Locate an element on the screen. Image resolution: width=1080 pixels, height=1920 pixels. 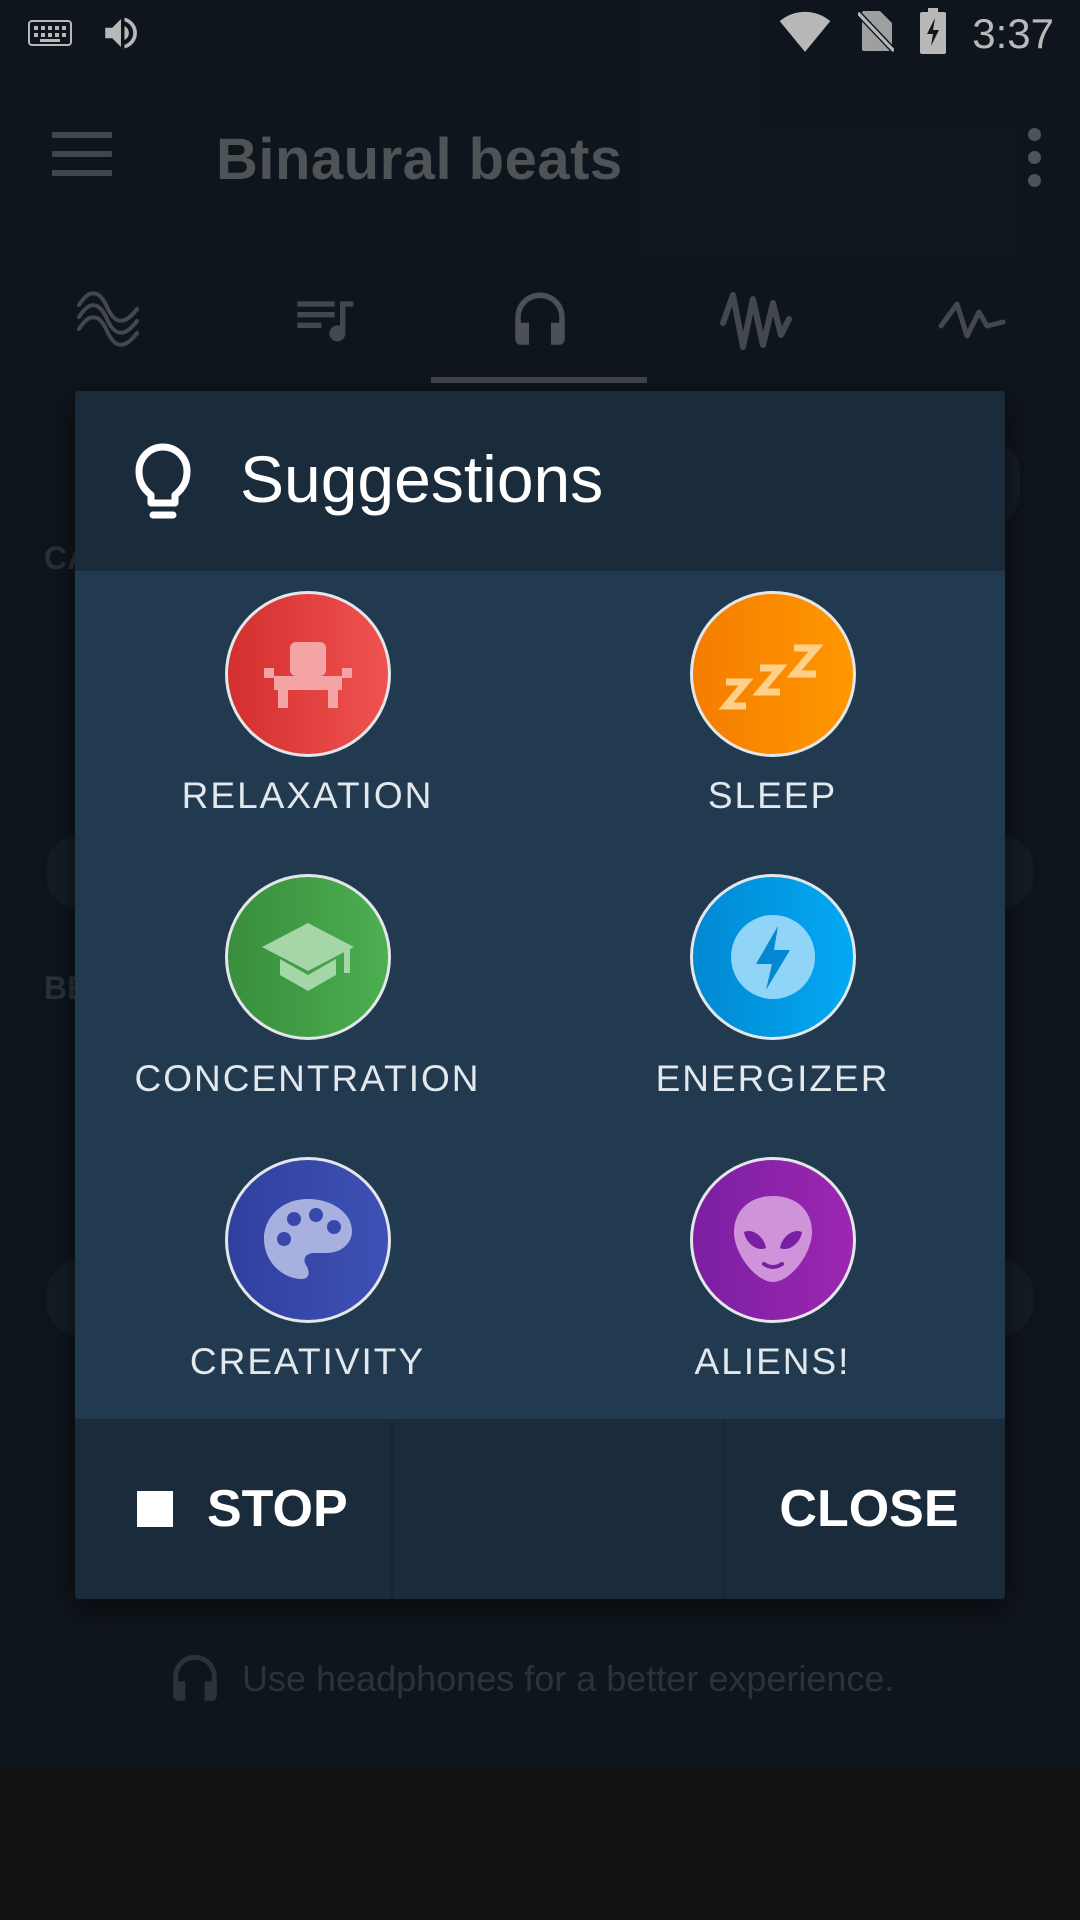
suggestion-energizer: ENERGIZER is located at coordinates (772, 995).